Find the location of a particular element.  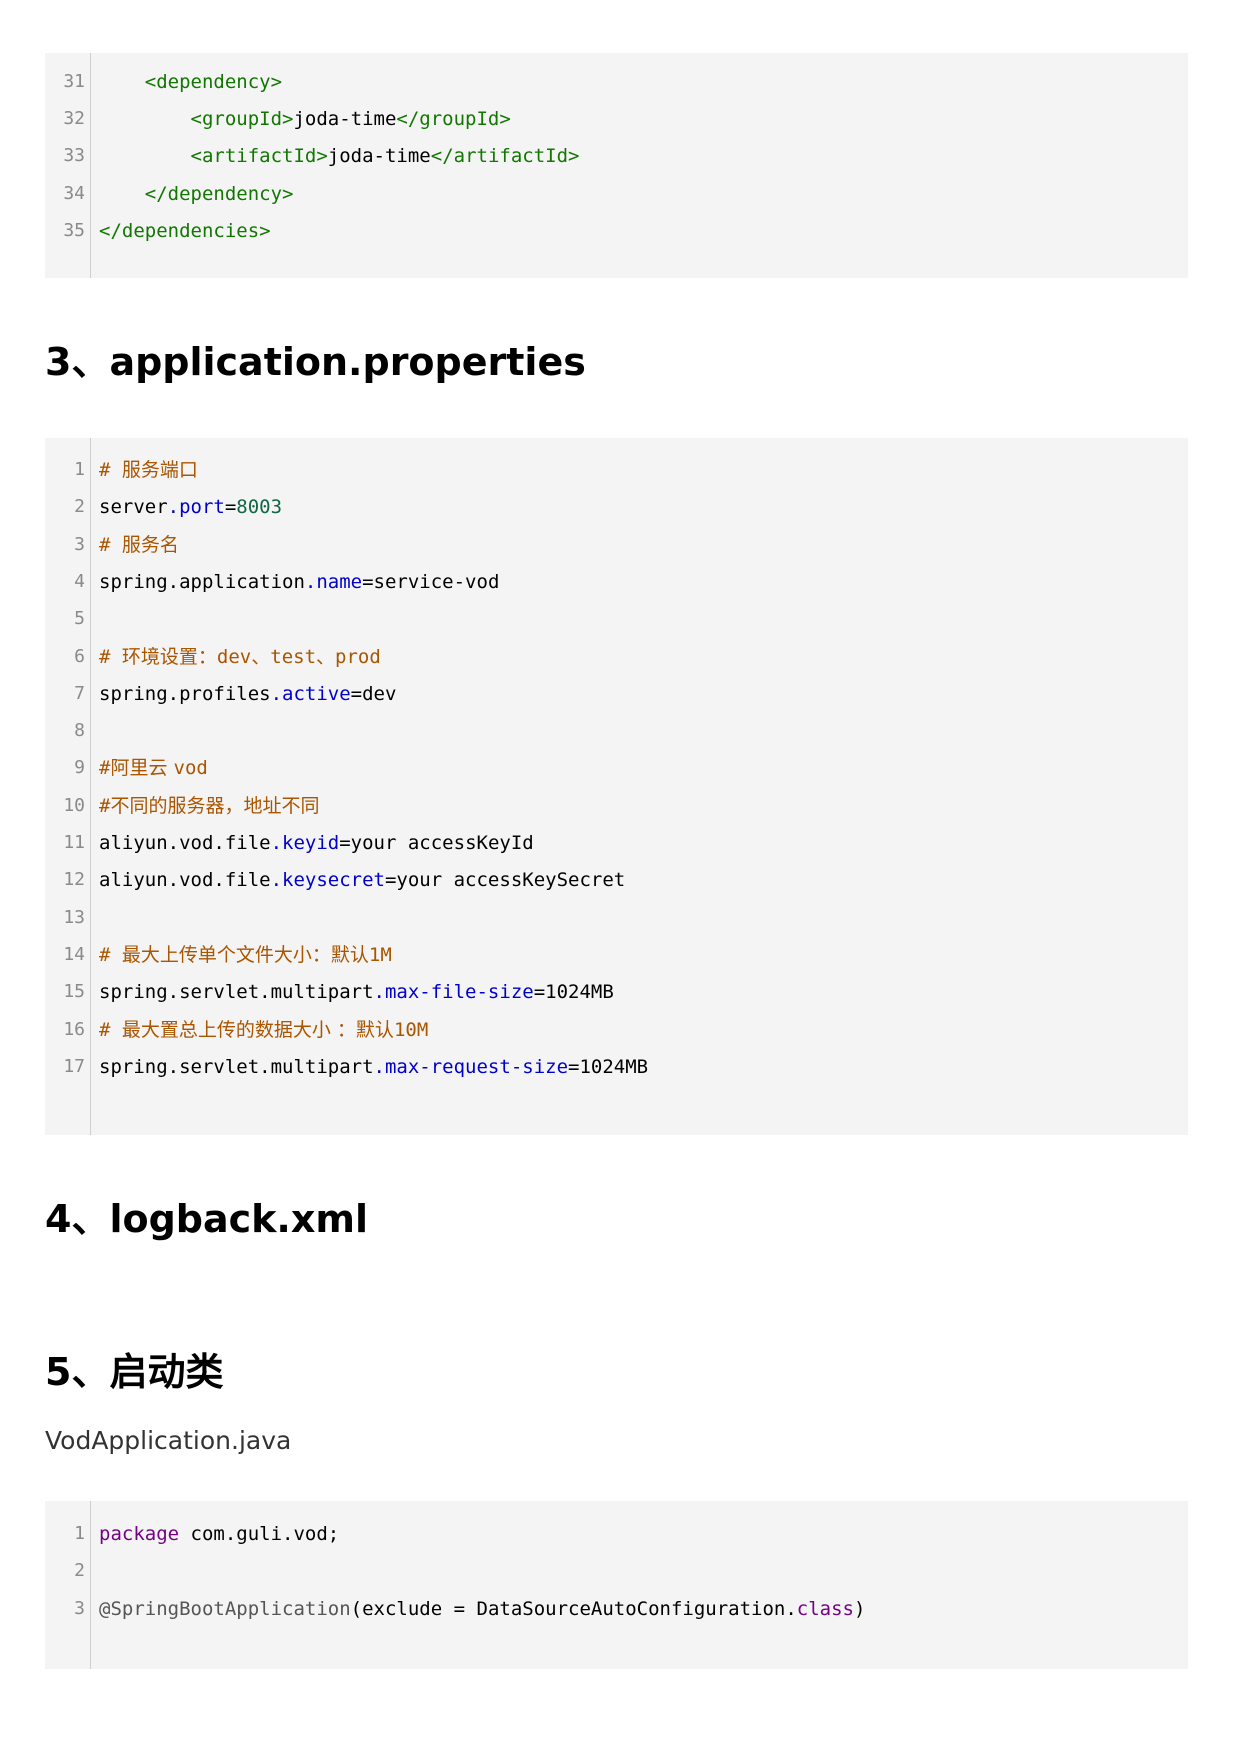

code-token: class is located at coordinates (825, 1608).